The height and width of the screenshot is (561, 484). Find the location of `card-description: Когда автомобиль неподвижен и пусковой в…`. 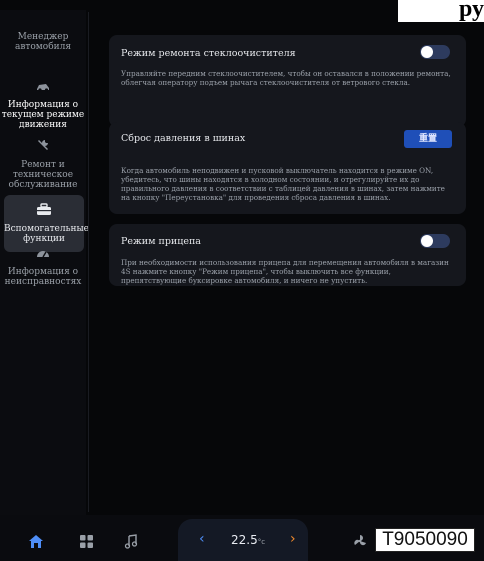

card-description: Когда автомобиль неподвижен и пусковой в… is located at coordinates (283, 184).